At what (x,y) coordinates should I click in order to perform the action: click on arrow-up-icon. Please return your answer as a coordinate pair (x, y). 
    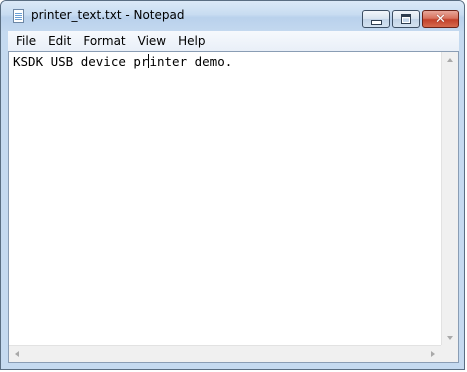
    Looking at the image, I should click on (450, 60).